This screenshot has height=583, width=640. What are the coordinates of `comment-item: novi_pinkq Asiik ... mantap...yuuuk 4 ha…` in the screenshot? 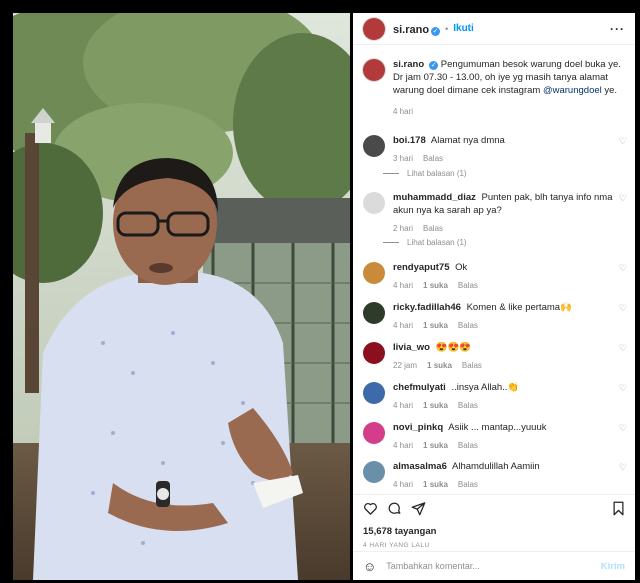 It's located at (495, 436).